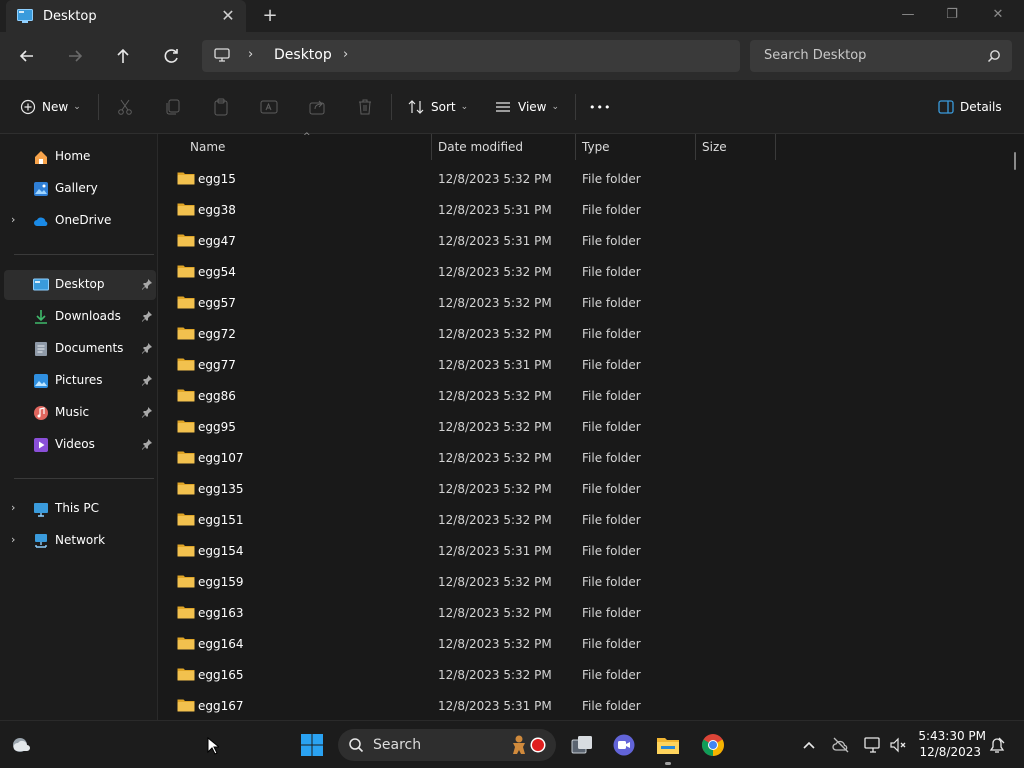 The width and height of the screenshot is (1024, 768). Describe the element at coordinates (365, 107) in the screenshot. I see `delete-icon` at that location.